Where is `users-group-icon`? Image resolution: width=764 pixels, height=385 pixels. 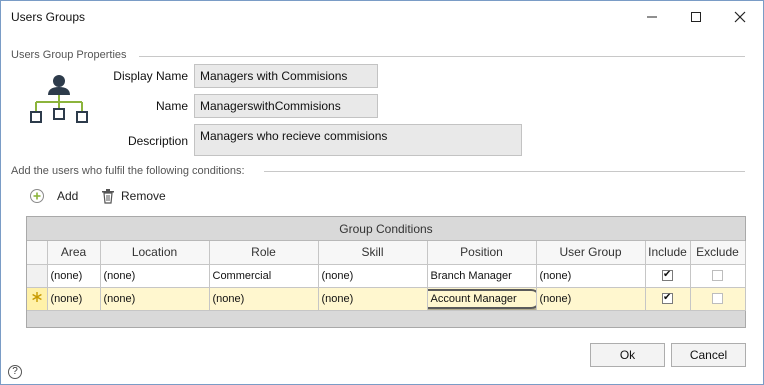 users-group-icon is located at coordinates (58, 100).